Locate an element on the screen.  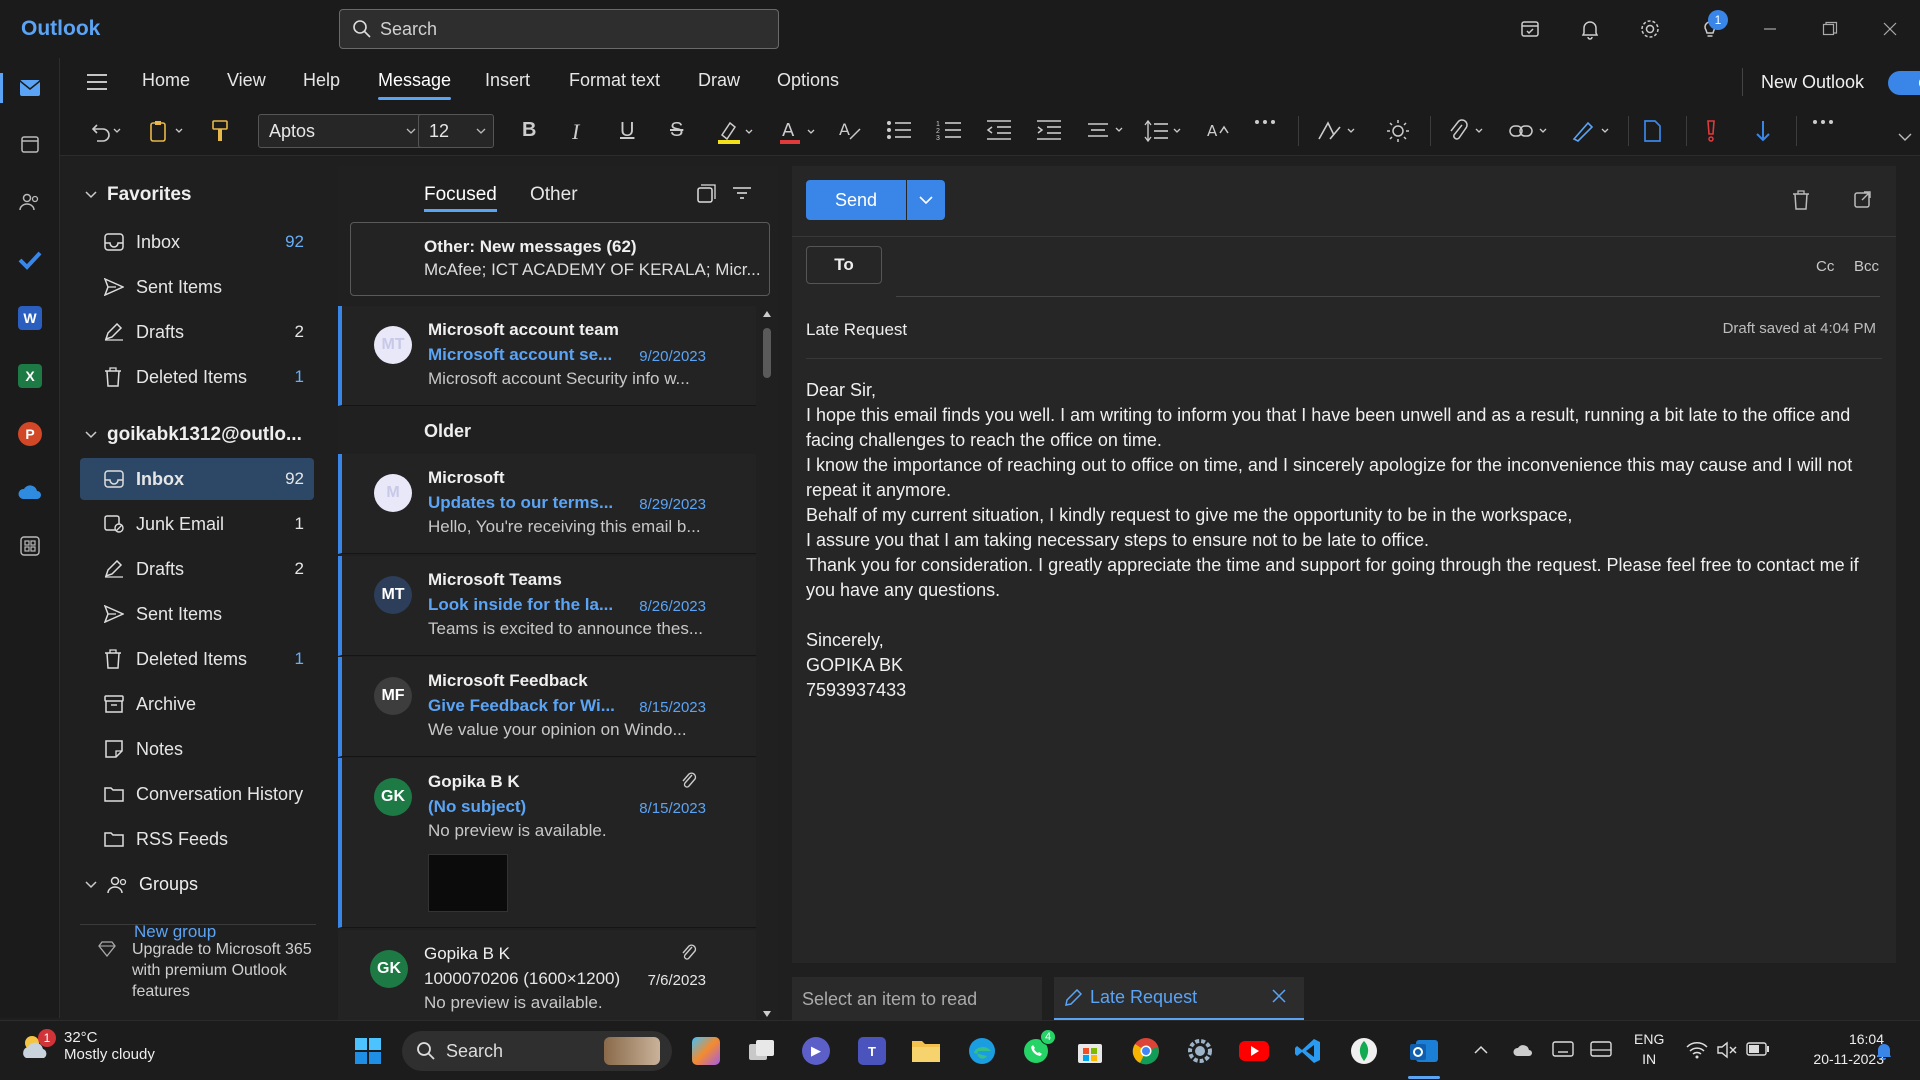
folder-rss-feeds: RSS Feeds is located at coordinates (197, 839).